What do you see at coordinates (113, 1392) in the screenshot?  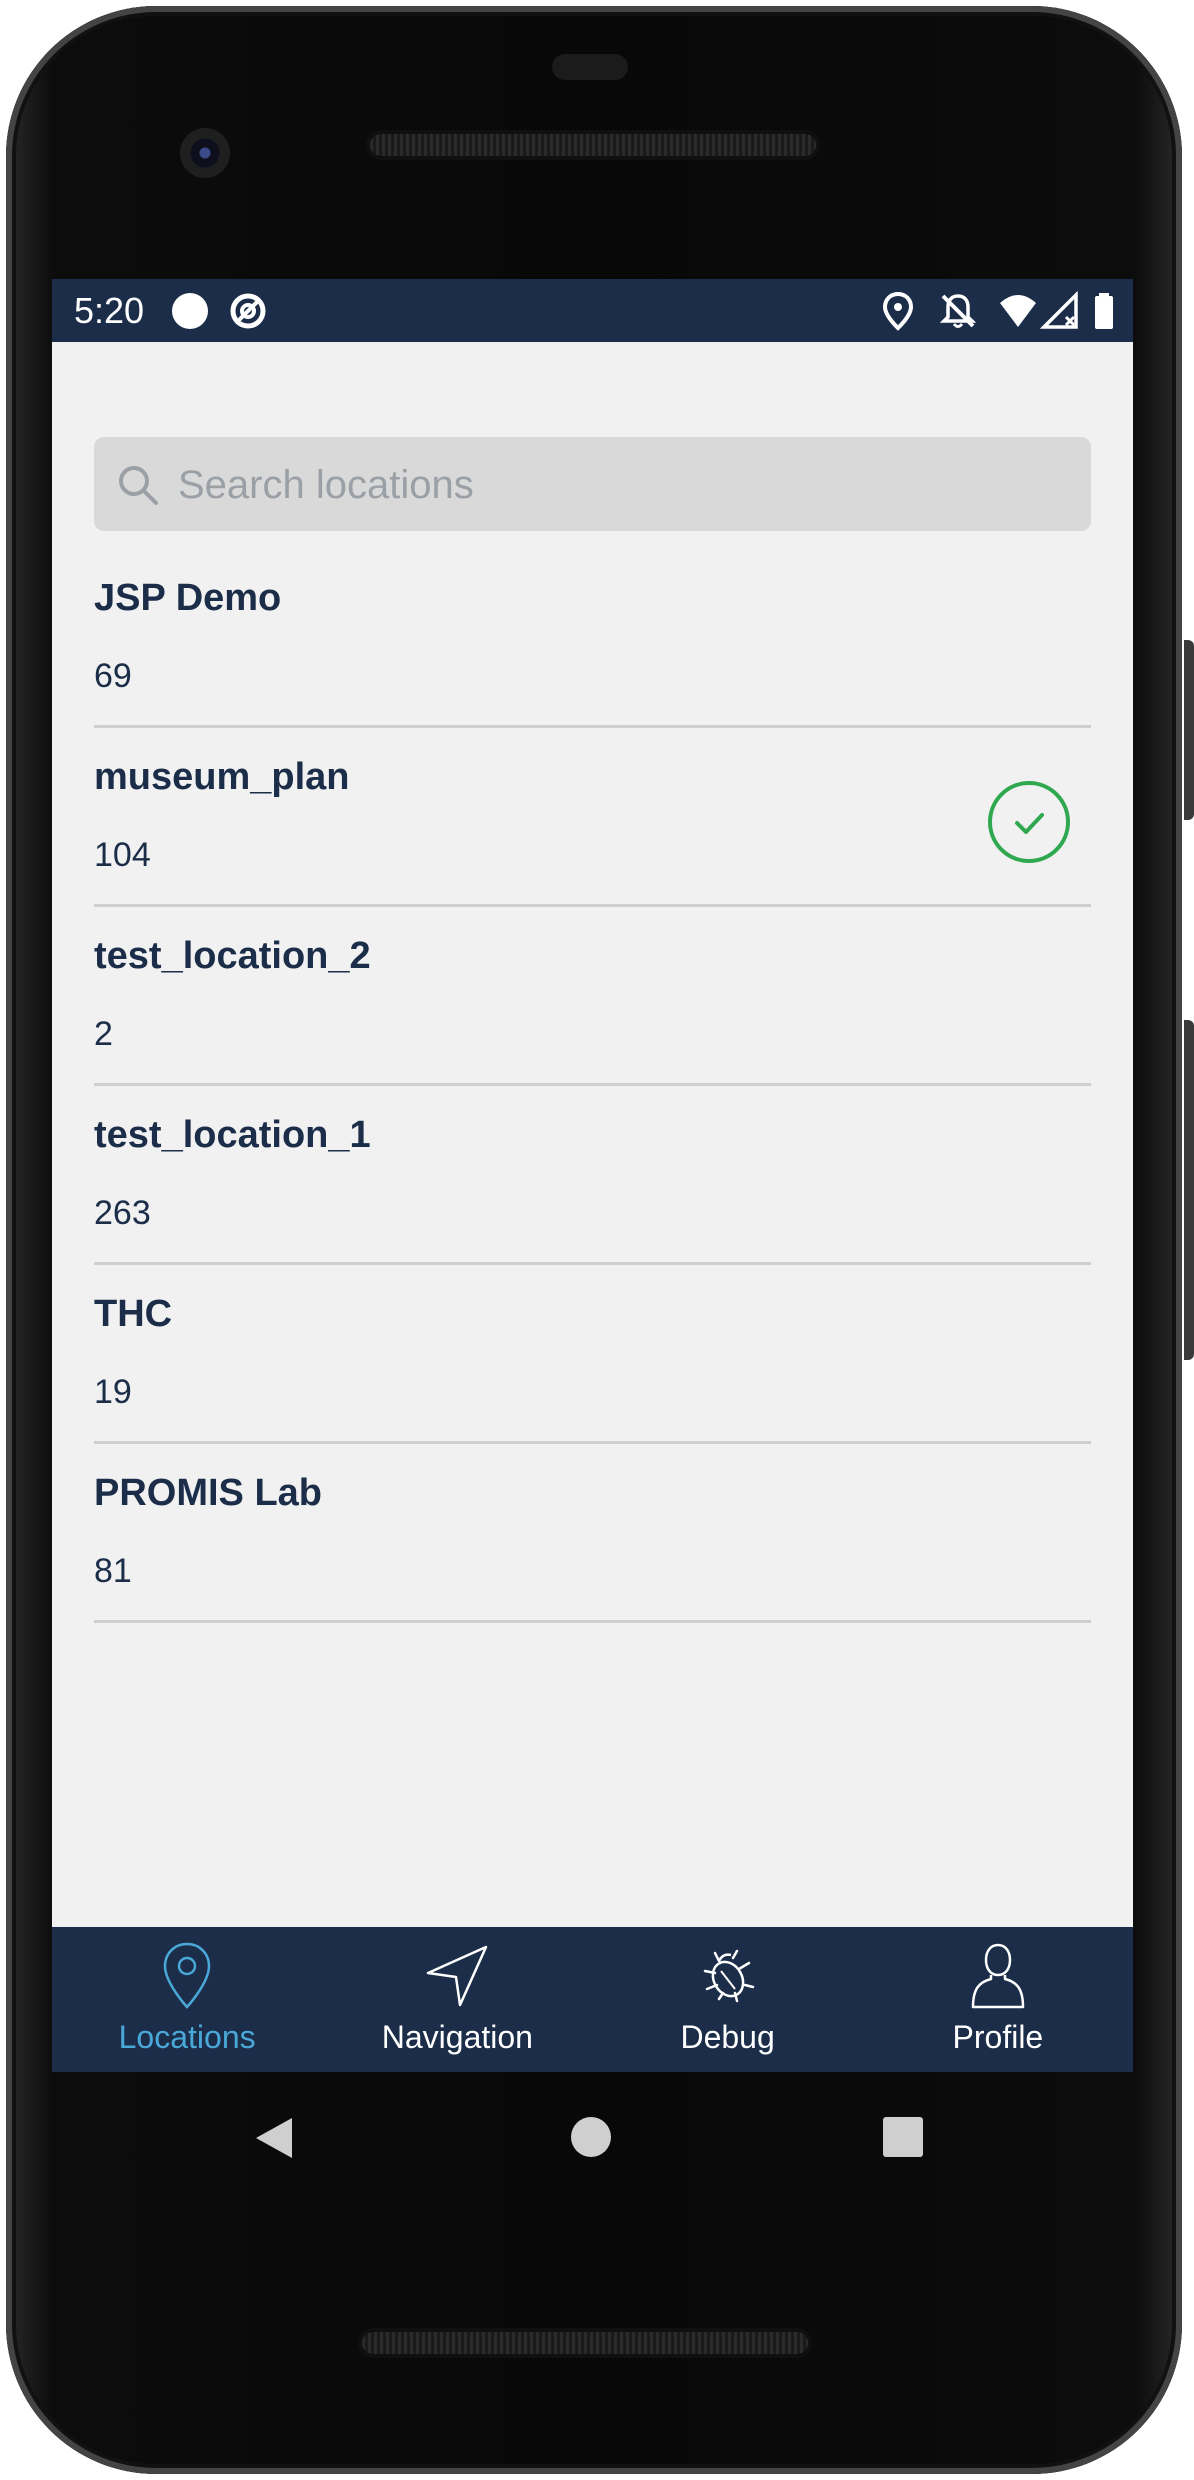 I see `location-count: 19` at bounding box center [113, 1392].